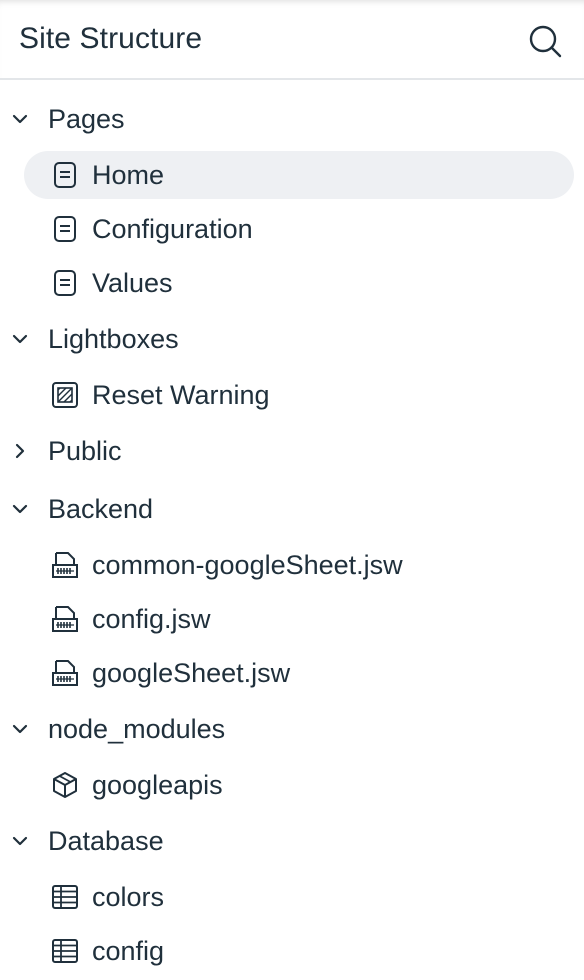  I want to click on tree-item-reset-warning: Reset Warning, so click(292, 395).